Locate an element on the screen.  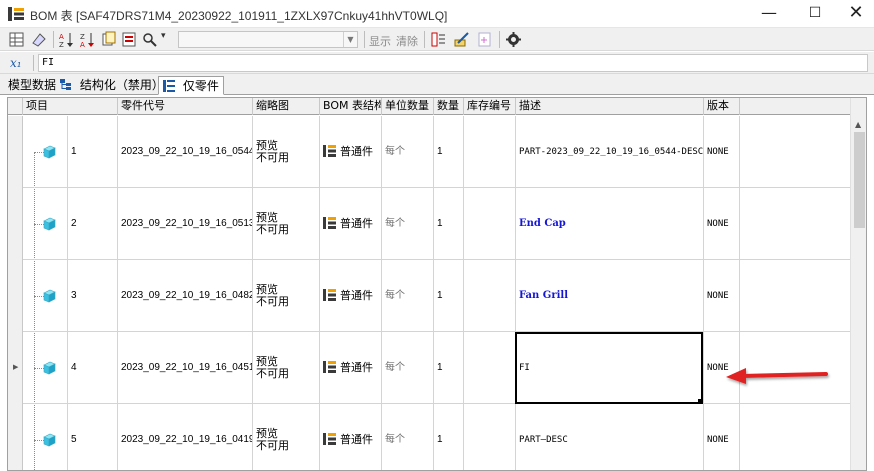
thumbnail-unavailable-text: 预览 不可用 is located at coordinates (272, 224).